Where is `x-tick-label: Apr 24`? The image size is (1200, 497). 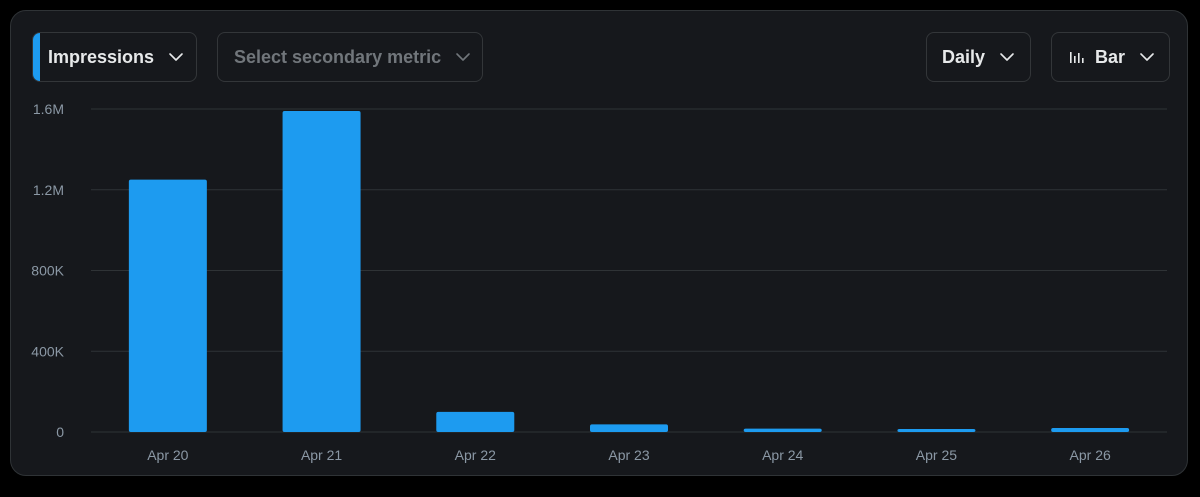
x-tick-label: Apr 24 is located at coordinates (782, 455).